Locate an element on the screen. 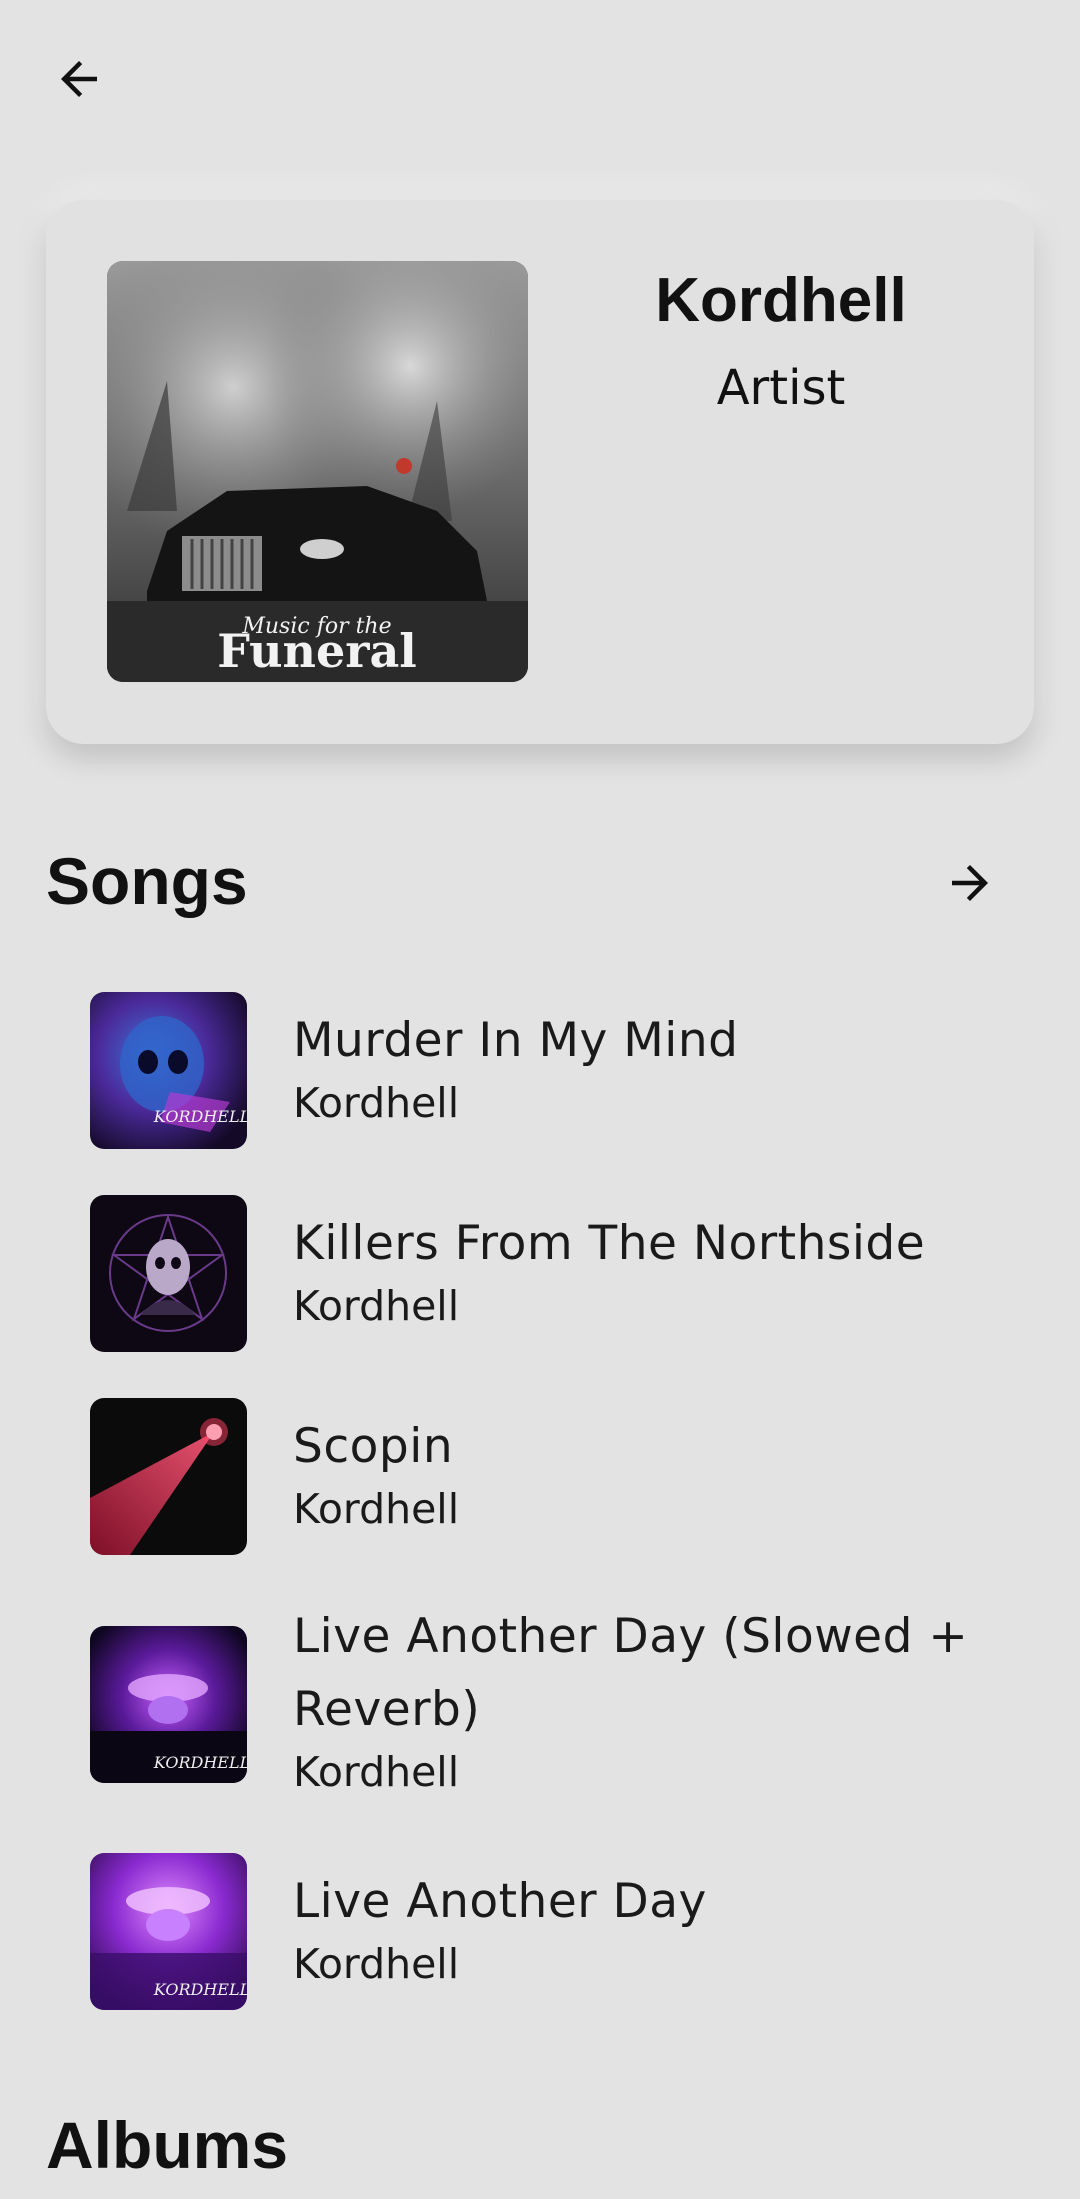 The height and width of the screenshot is (2199, 1080). song-title: Killers From The Northside is located at coordinates (609, 1243).